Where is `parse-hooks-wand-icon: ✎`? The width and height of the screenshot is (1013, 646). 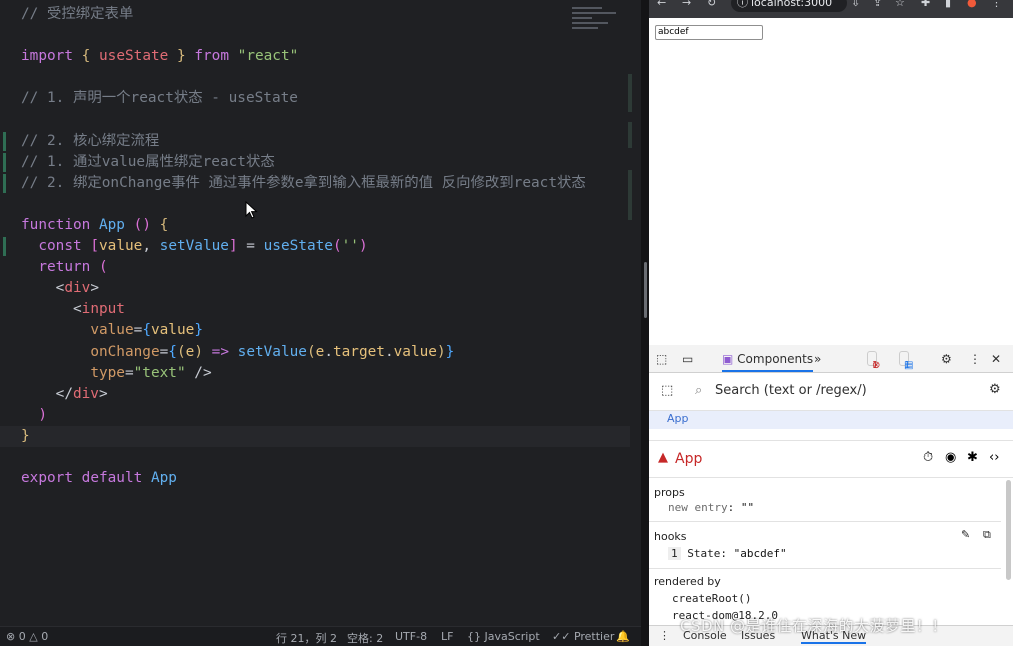
parse-hooks-wand-icon: ✎ is located at coordinates (965, 534).